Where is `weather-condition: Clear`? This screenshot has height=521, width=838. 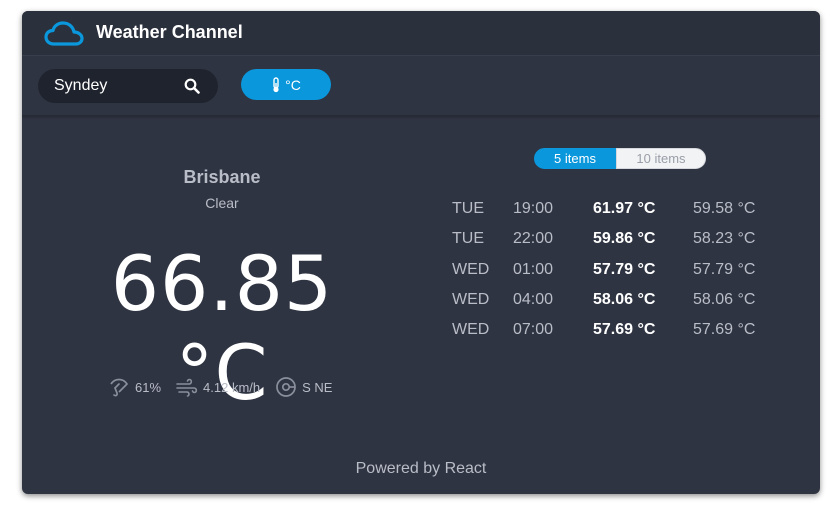
weather-condition: Clear is located at coordinates (222, 203).